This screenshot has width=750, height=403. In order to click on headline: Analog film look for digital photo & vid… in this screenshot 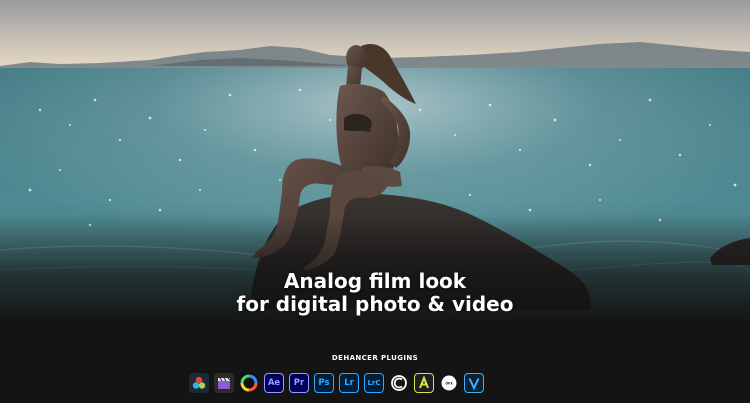, I will do `click(375, 293)`.